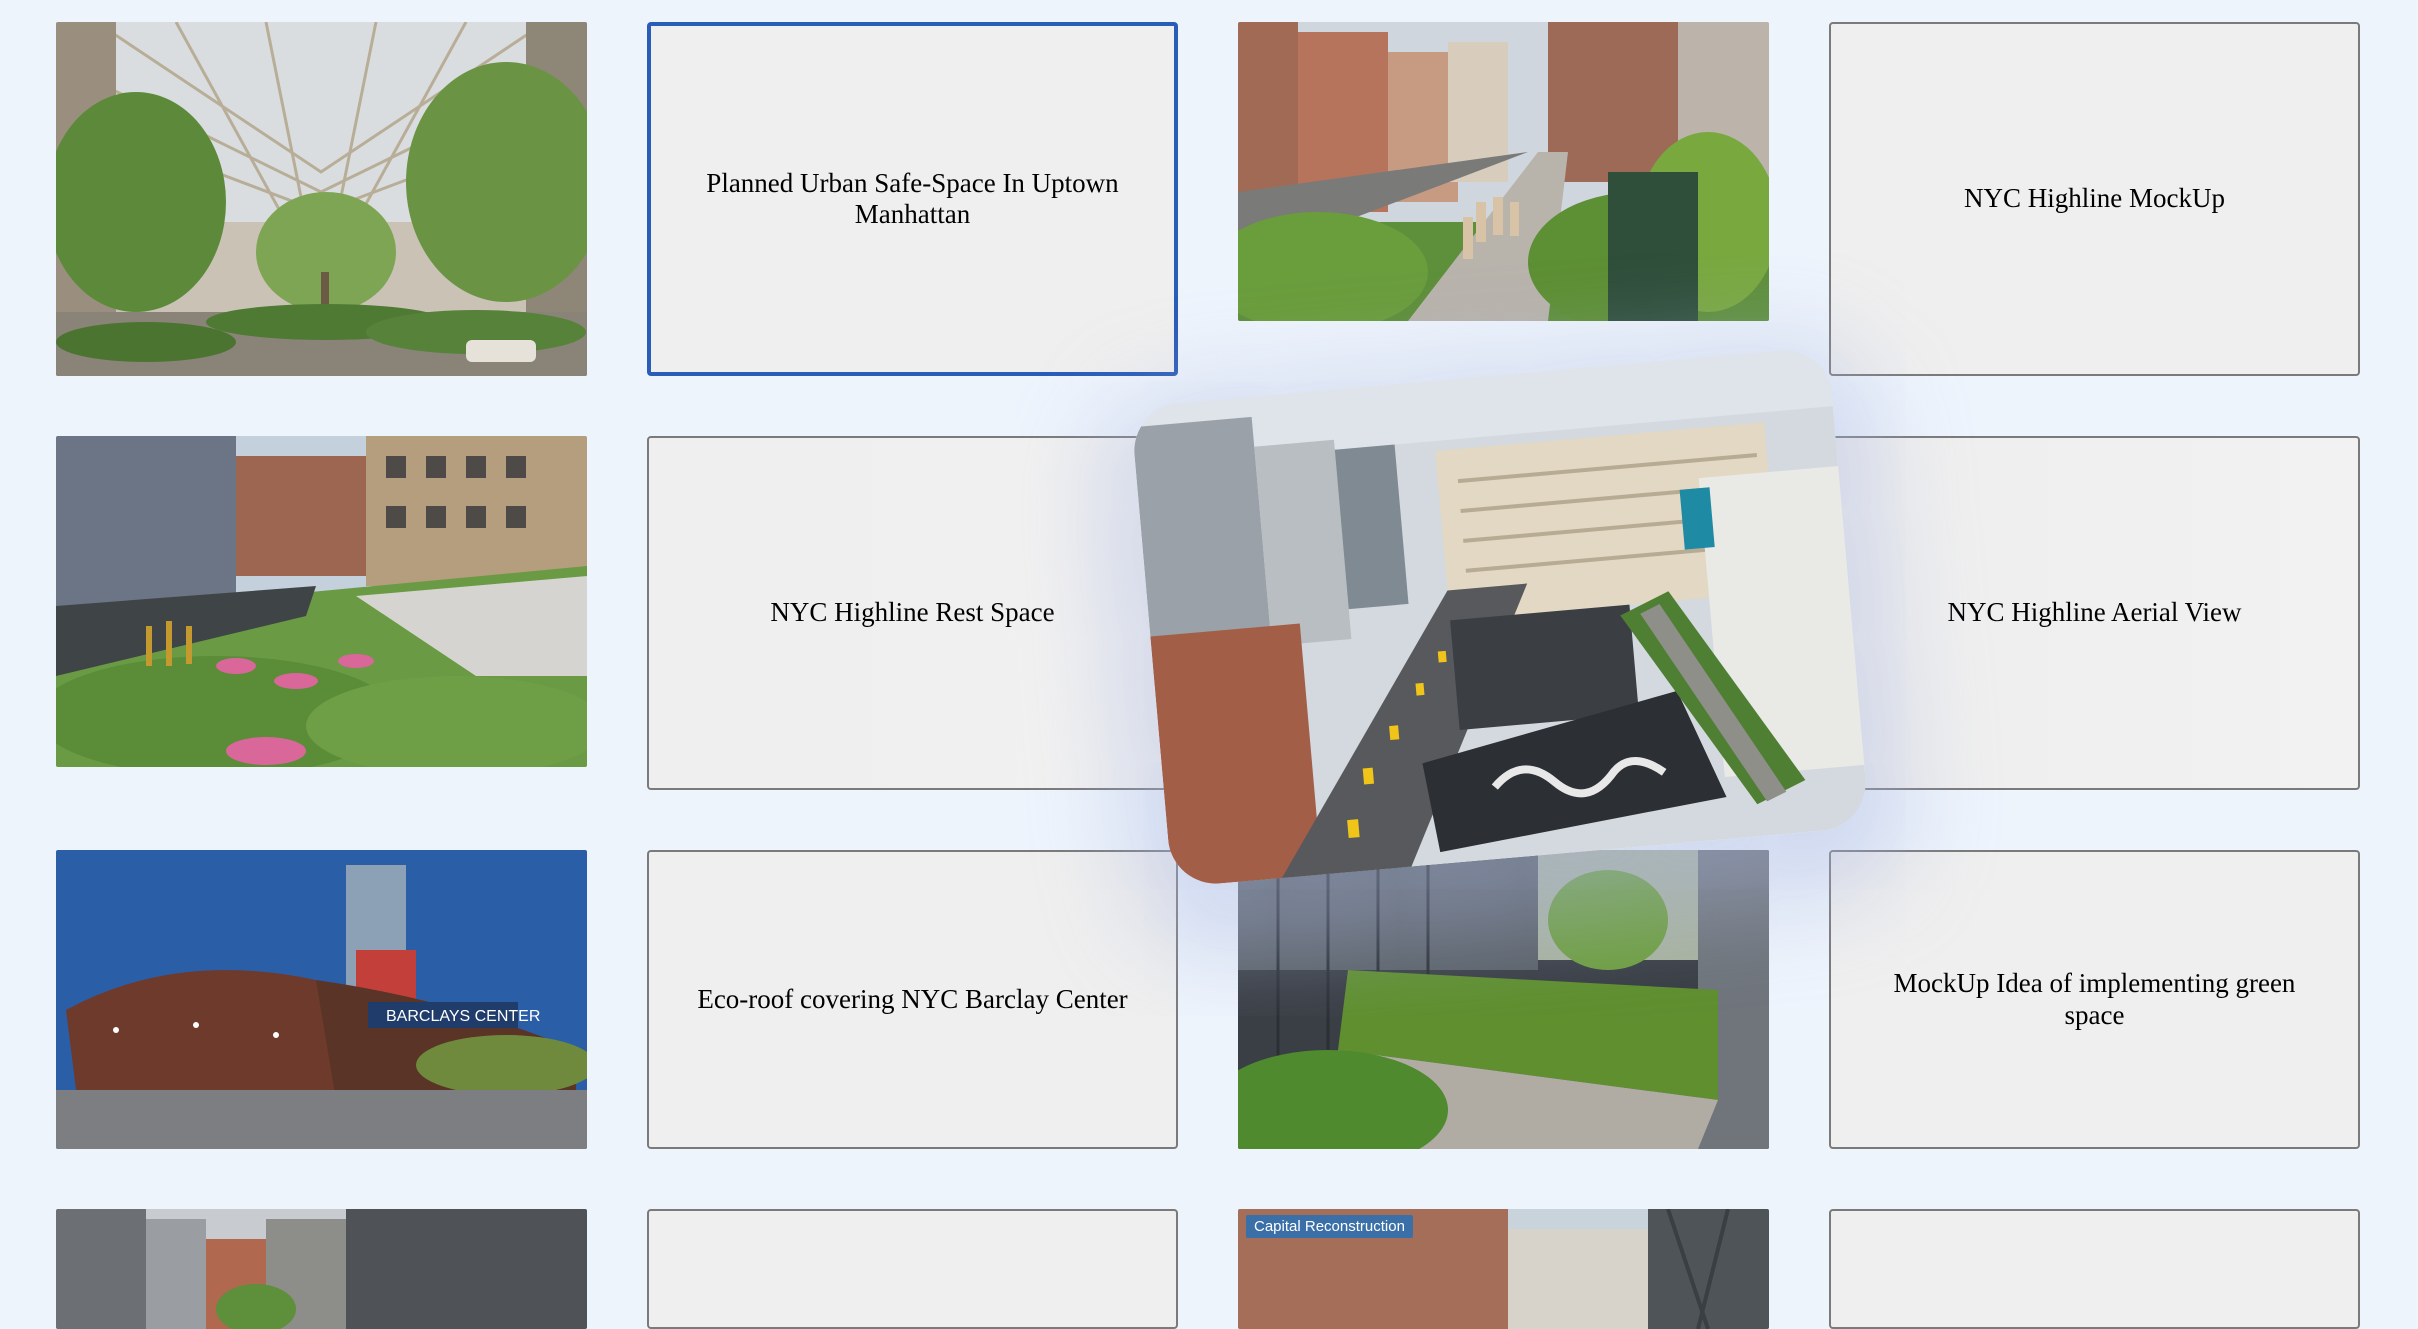  I want to click on photo-highline-walkway, so click(1503, 171).